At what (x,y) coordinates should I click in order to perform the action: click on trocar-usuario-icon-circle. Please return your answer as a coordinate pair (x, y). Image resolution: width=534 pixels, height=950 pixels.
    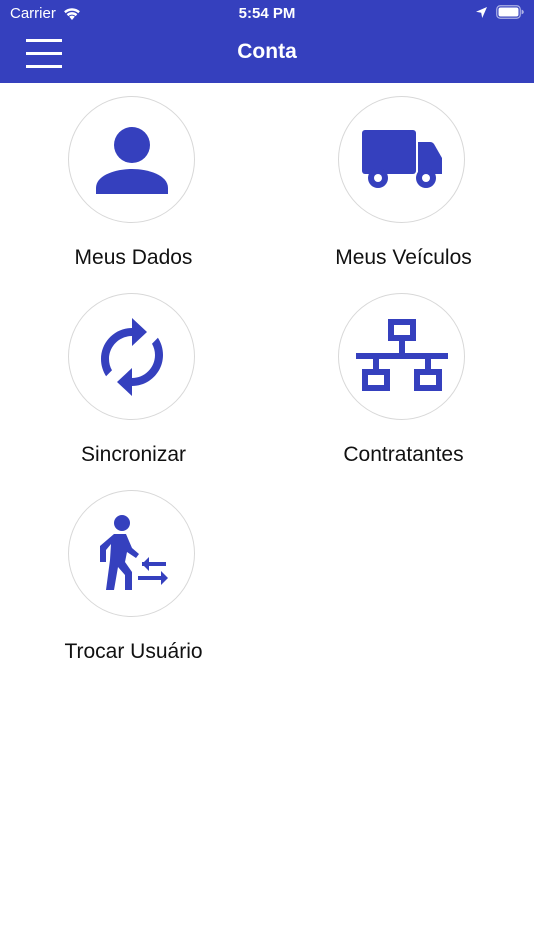
    Looking at the image, I should click on (131, 553).